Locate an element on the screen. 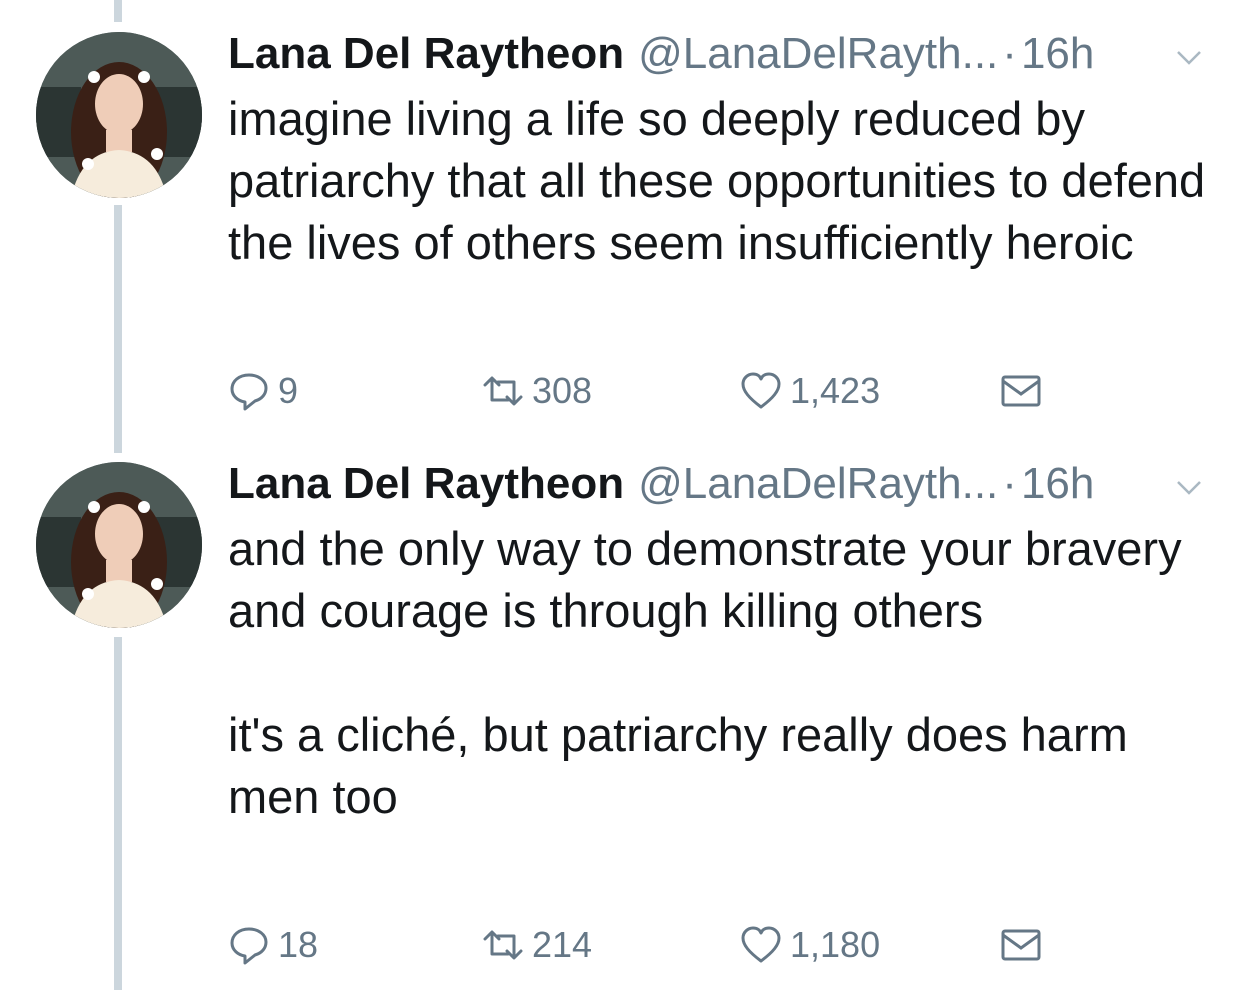  retweet-count: 214 is located at coordinates (562, 944).